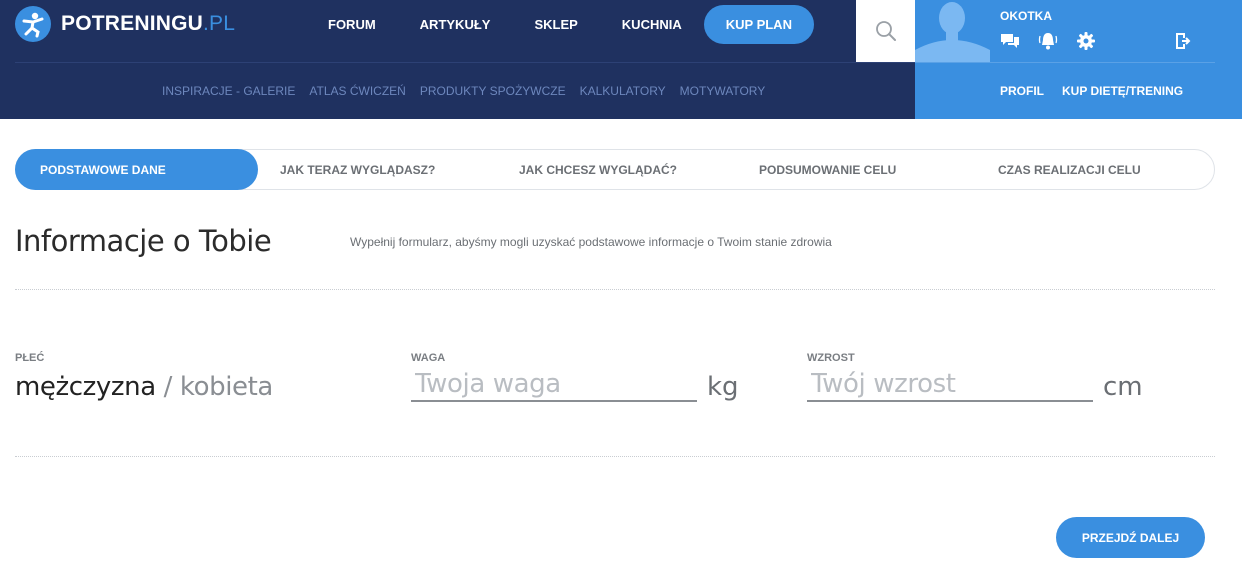  What do you see at coordinates (357, 169) in the screenshot?
I see `step-current-look: JAK TERAZ WYGLĄDASZ?` at bounding box center [357, 169].